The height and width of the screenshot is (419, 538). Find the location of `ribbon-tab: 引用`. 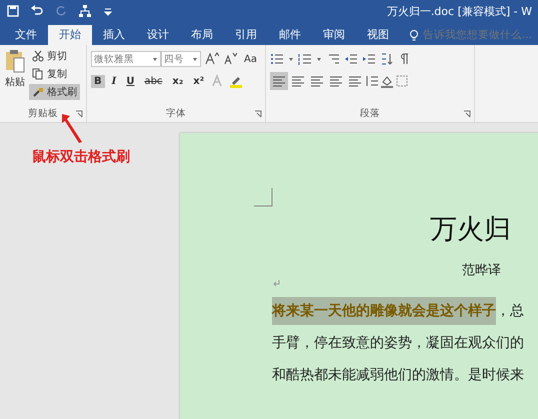

ribbon-tab: 引用 is located at coordinates (246, 35).